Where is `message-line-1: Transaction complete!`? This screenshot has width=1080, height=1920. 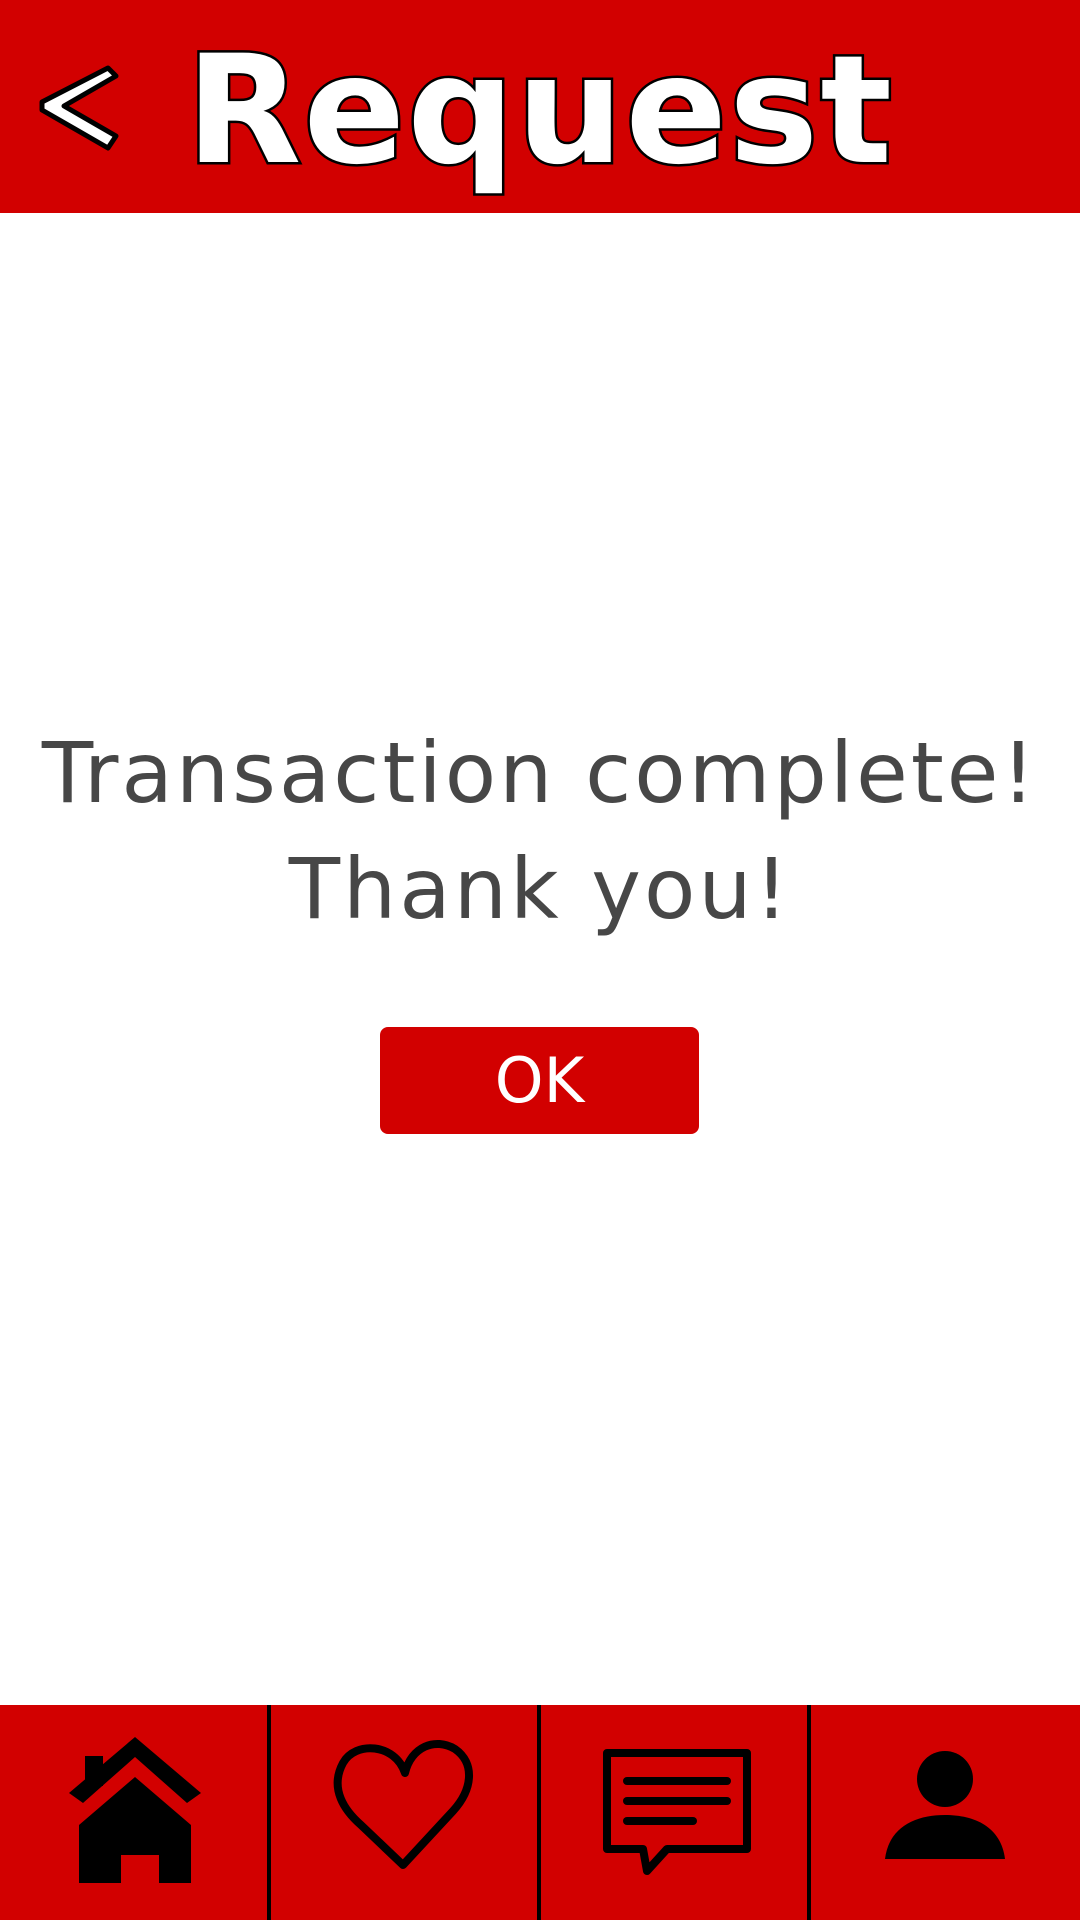
message-line-1: Transaction complete! is located at coordinates (540, 773).